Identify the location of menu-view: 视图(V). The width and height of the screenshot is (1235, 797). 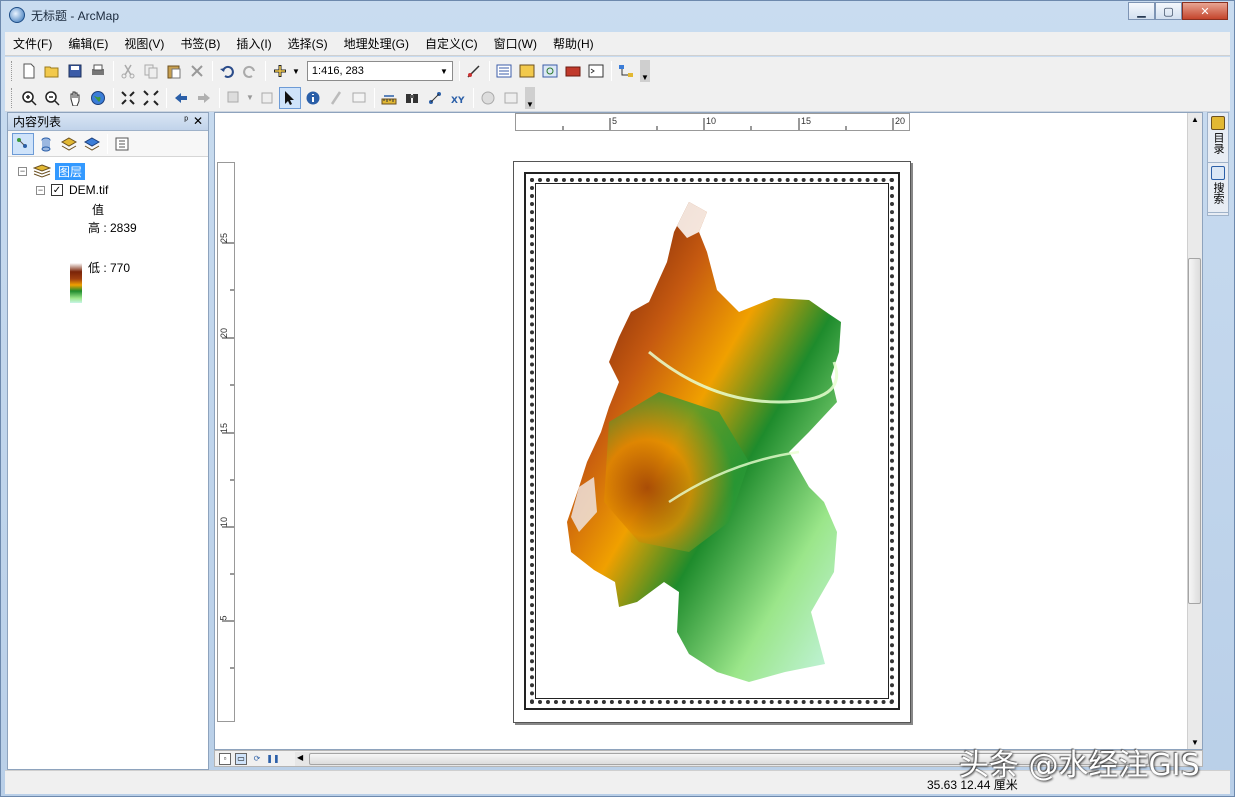
(144, 44).